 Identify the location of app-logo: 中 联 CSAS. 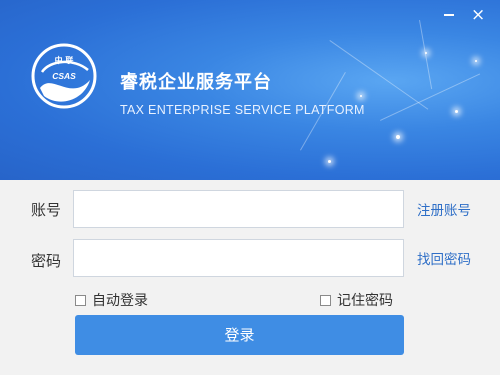
(64, 76).